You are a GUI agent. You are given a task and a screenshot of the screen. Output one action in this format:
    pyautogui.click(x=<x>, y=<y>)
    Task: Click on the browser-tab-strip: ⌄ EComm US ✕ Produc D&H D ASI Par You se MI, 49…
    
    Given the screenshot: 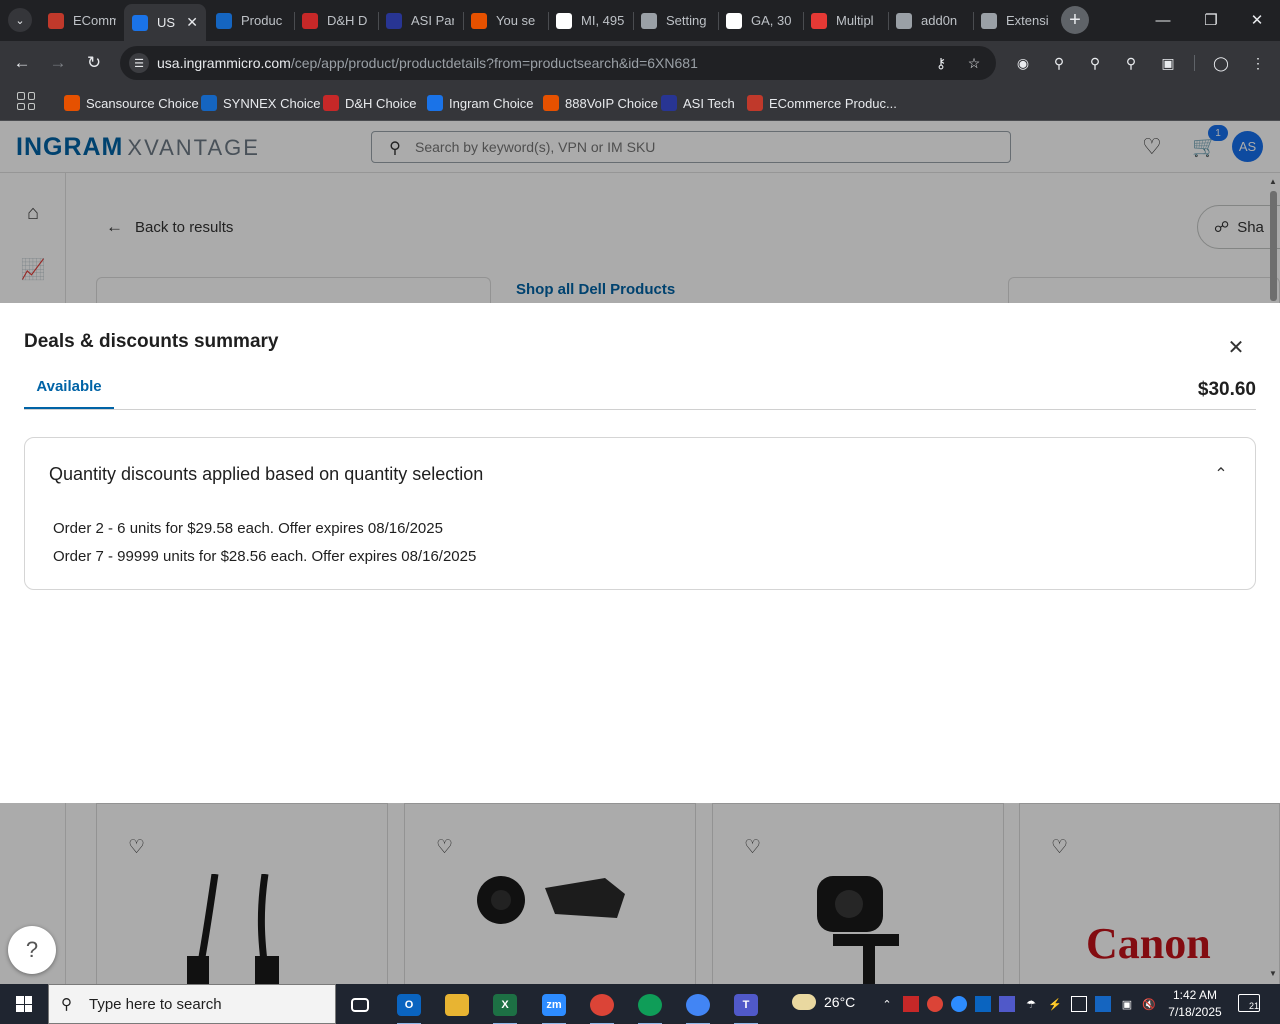 What is the action you would take?
    pyautogui.click(x=640, y=20)
    